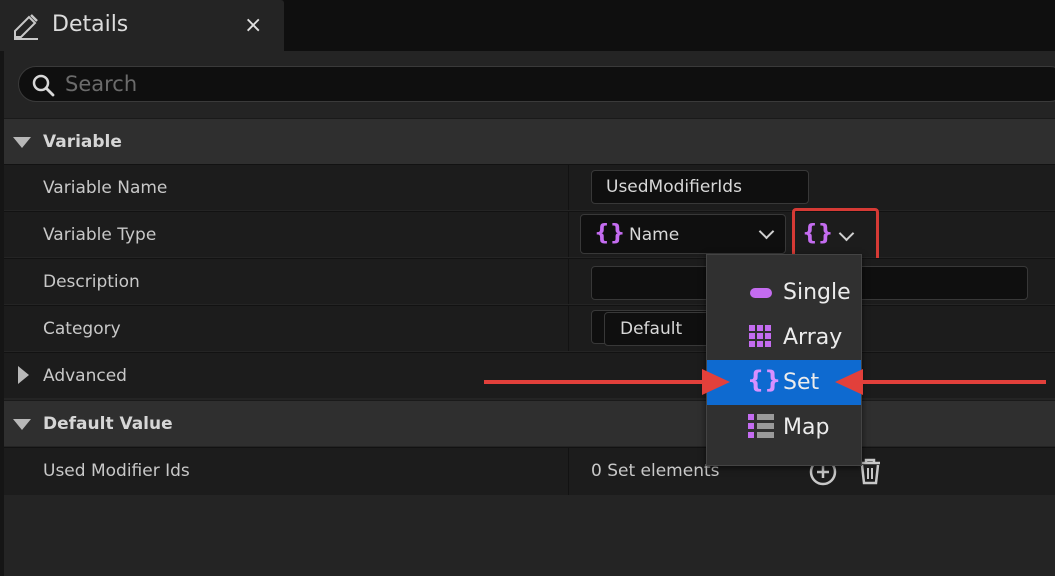 The image size is (1055, 576). What do you see at coordinates (683, 234) in the screenshot?
I see `variable-type-dropdown: {} Name` at bounding box center [683, 234].